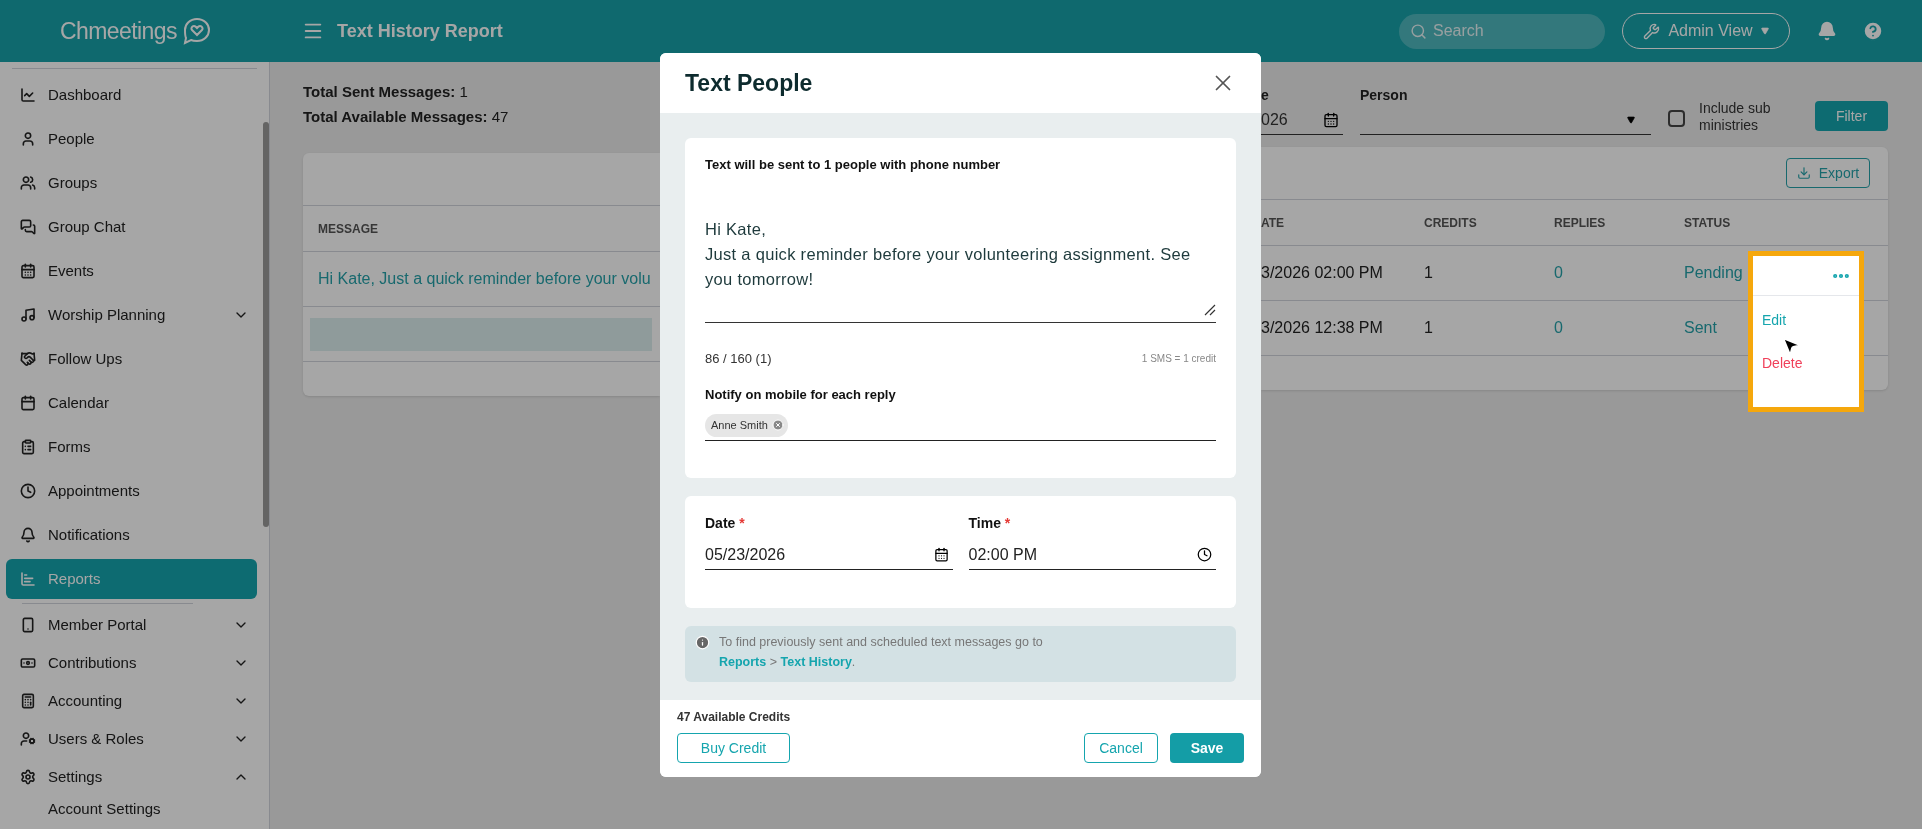 This screenshot has width=1922, height=829. What do you see at coordinates (131, 95) in the screenshot?
I see `sidebar-item: Dashboard` at bounding box center [131, 95].